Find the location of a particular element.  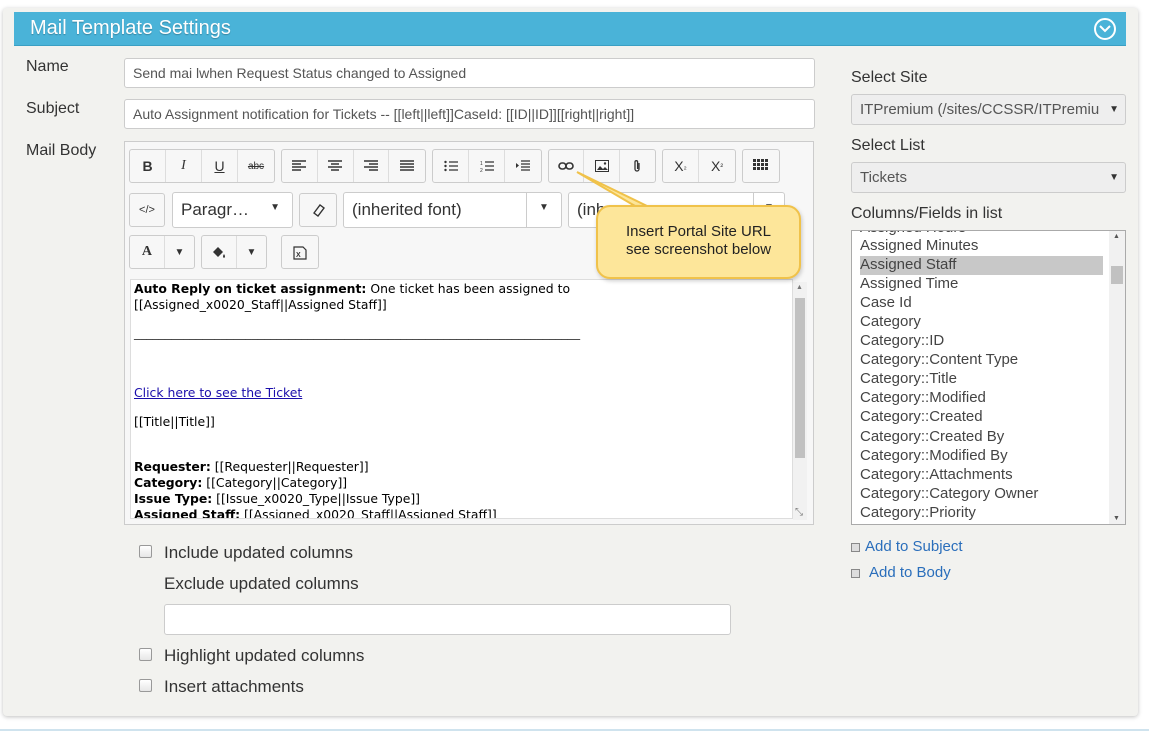

columns-scrollbar: ▲ ▼ is located at coordinates (1117, 377).